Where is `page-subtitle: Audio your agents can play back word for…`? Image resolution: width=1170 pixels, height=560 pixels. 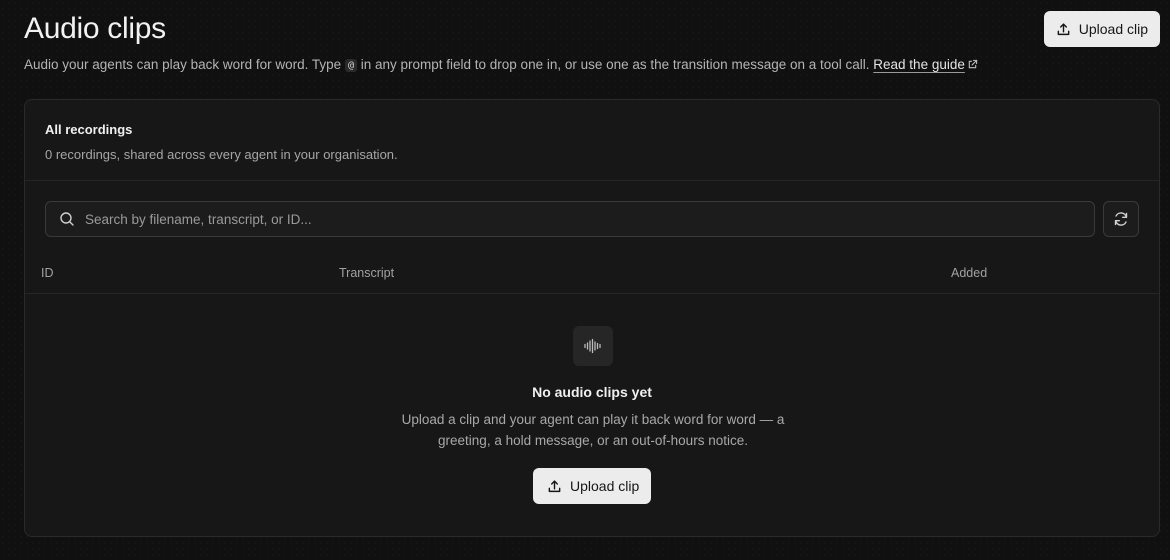
page-subtitle: Audio your agents can play back word for… is located at coordinates (501, 64).